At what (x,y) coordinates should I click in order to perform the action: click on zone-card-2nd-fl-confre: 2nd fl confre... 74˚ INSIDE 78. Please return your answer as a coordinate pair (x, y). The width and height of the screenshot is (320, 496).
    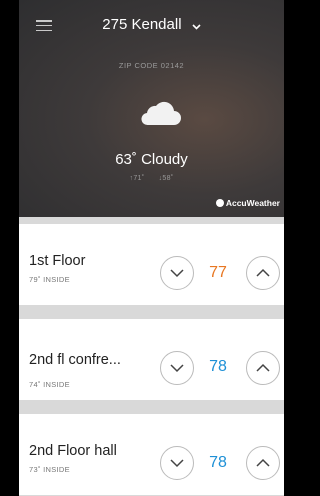
    Looking at the image, I should click on (151, 359).